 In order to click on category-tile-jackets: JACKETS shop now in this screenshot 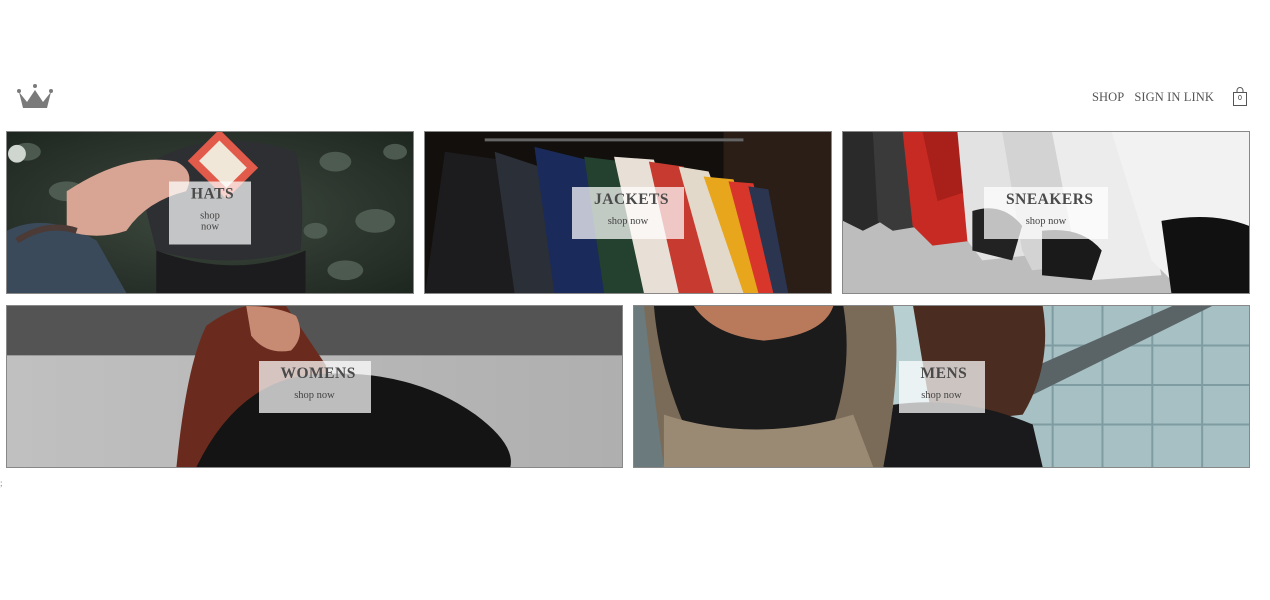, I will do `click(628, 212)`.